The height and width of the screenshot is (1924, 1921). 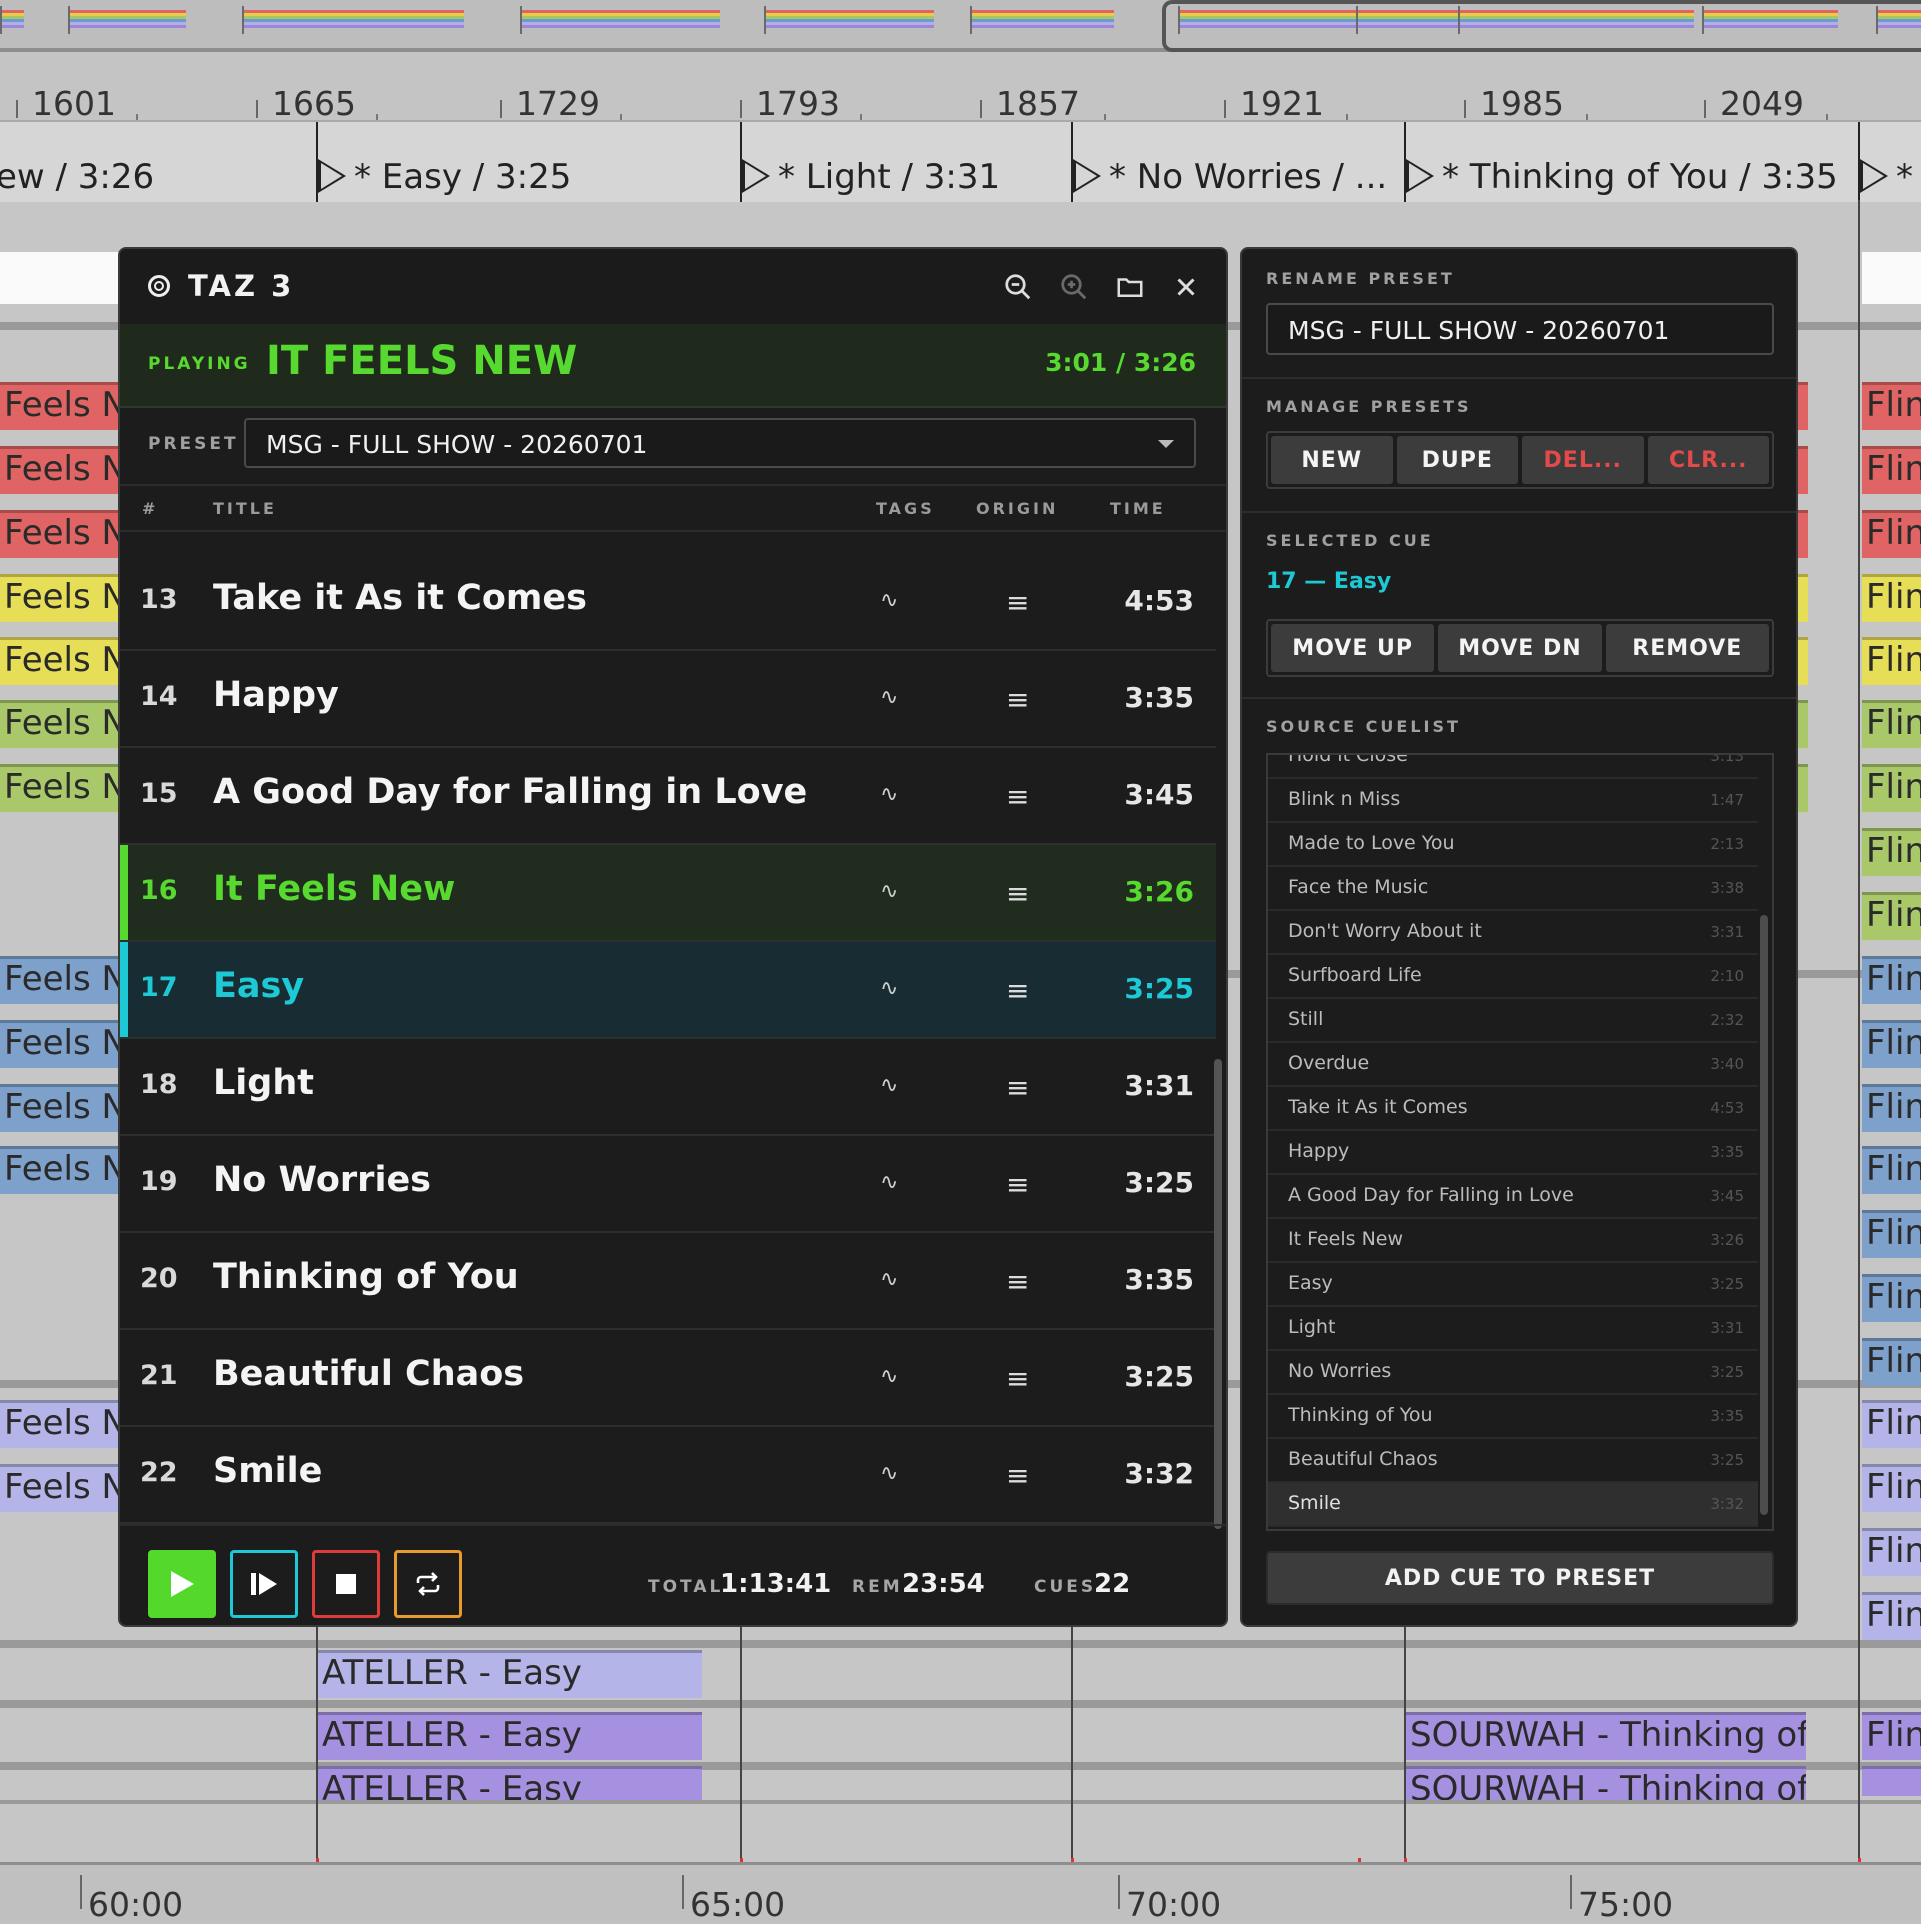 I want to click on bar-ruler: 1601 1665 1729 1793 1857 1921 1985 2049, so click(x=960, y=87).